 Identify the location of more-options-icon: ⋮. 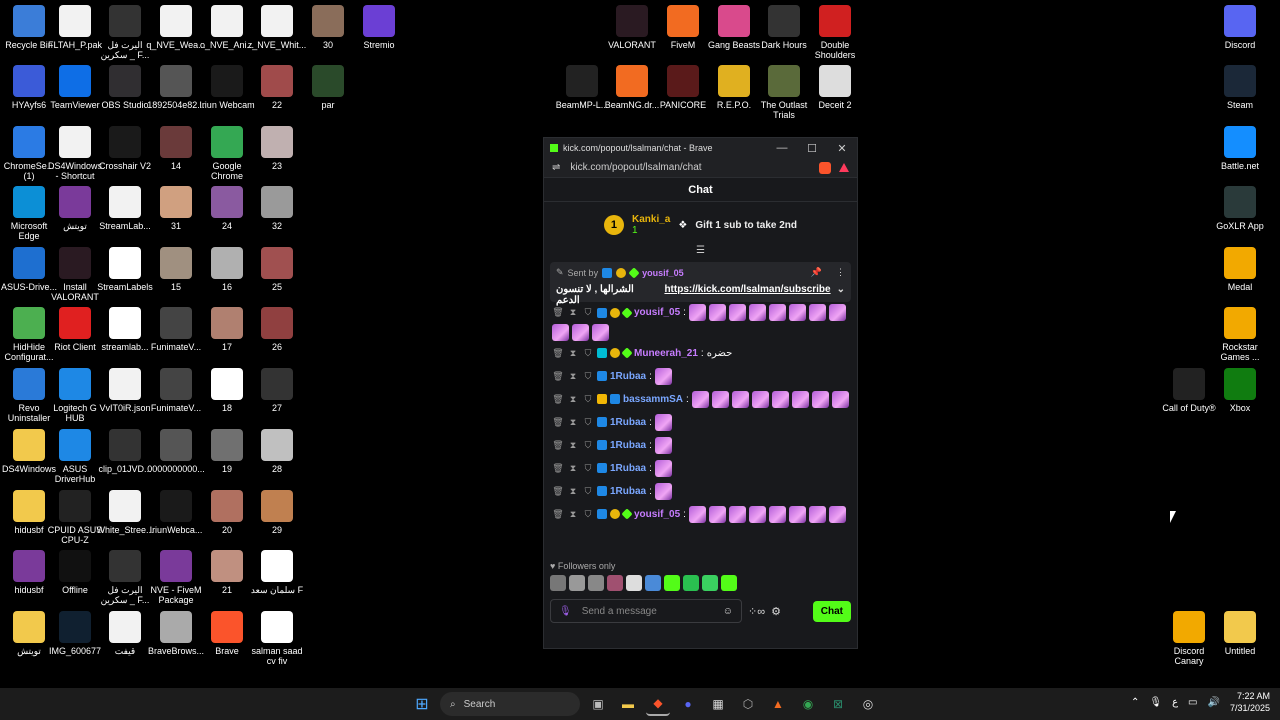
(840, 272).